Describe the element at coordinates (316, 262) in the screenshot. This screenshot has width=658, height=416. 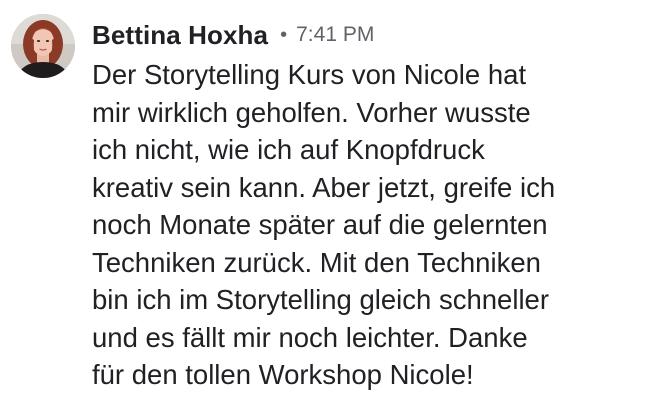
I see `comment-line: Techniken zurück. Mit den Techniken` at that location.